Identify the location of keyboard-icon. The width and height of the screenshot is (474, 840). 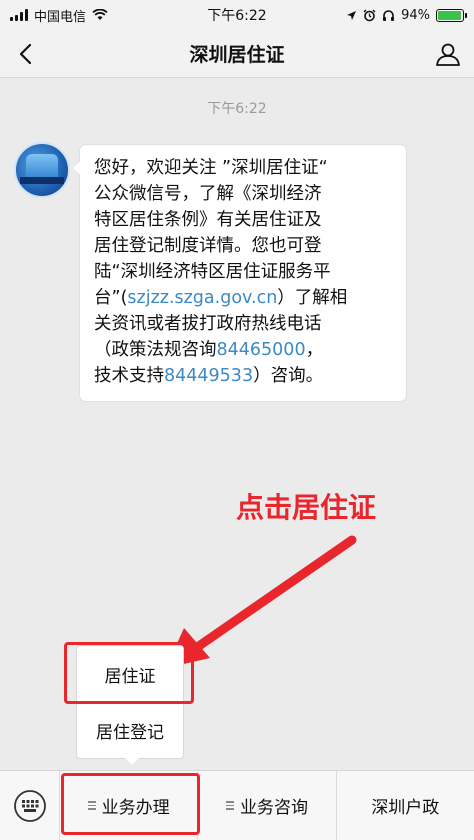
(29, 806).